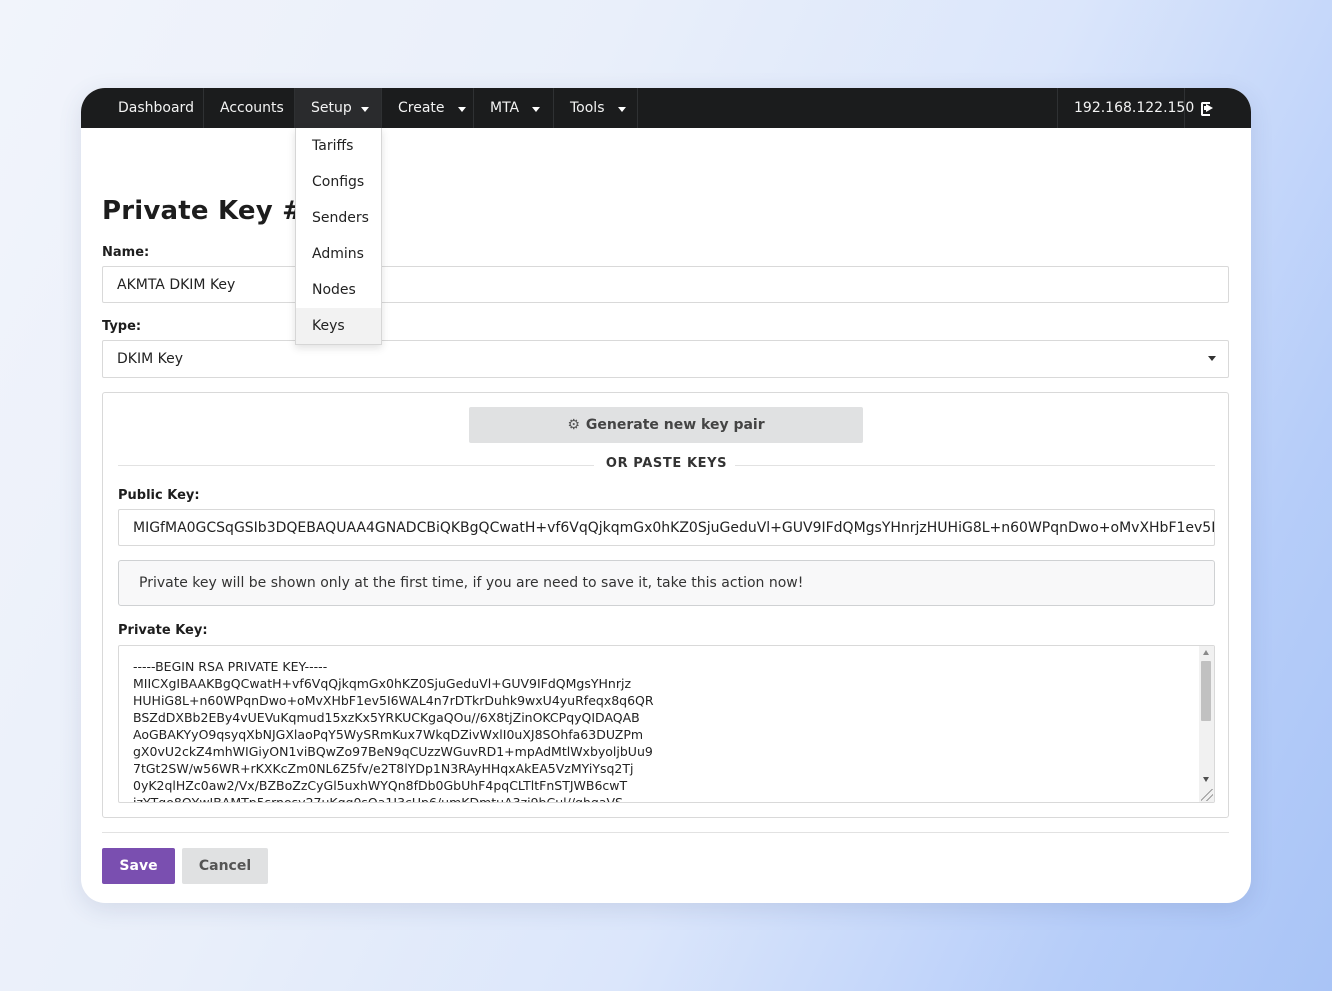 This screenshot has height=991, width=1332. I want to click on nav-accounts-label: Accounts, so click(252, 108).